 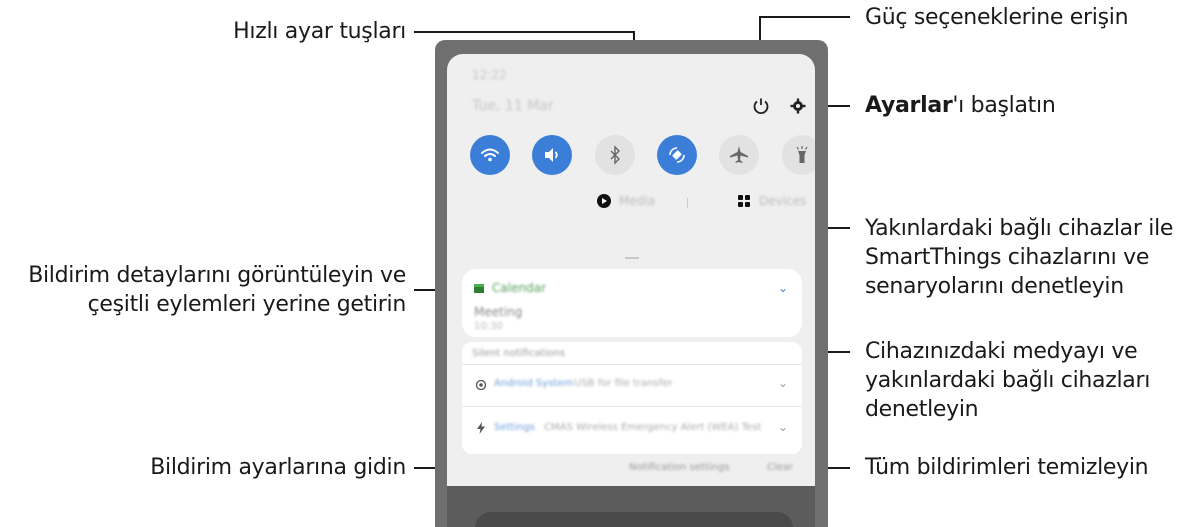 I want to click on devices-label: Devices, so click(x=783, y=201).